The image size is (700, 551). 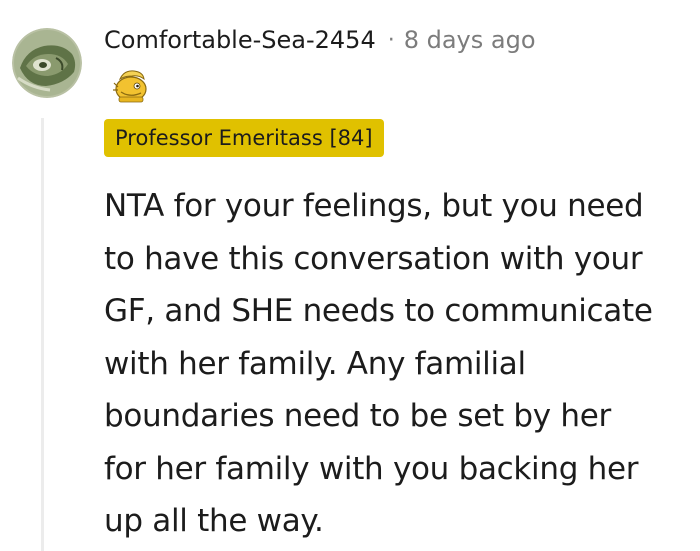 I want to click on award-icon, so click(x=131, y=86).